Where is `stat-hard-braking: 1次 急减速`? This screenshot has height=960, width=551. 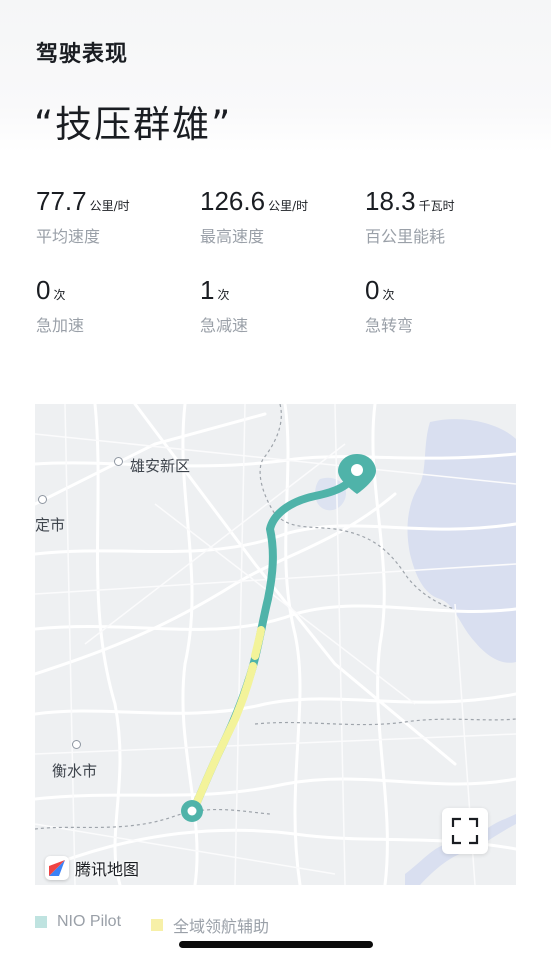
stat-hard-braking: 1次 急减速 is located at coordinates (224, 305).